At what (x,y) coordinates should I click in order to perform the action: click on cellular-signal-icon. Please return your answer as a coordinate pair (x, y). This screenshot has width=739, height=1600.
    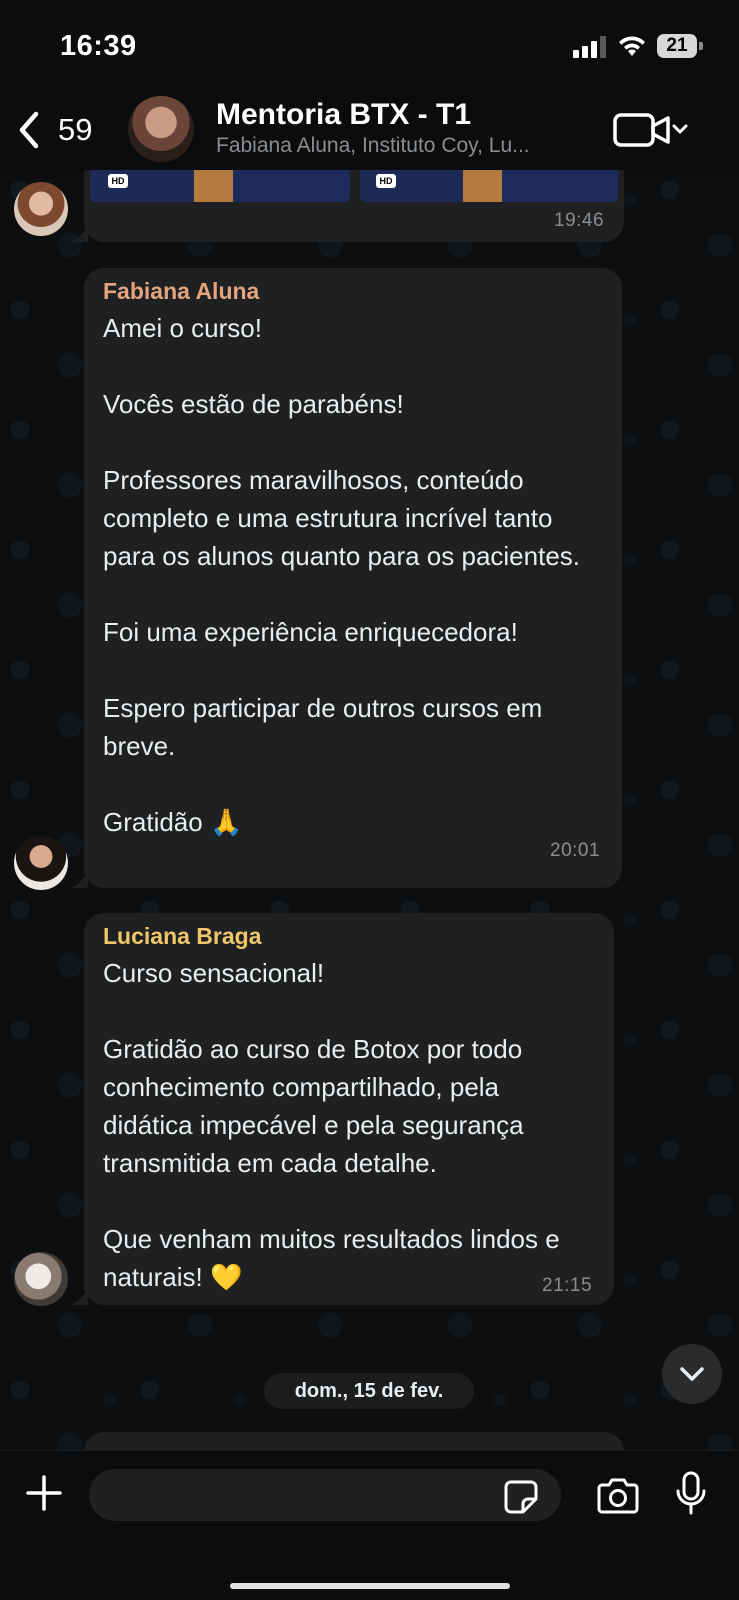
    Looking at the image, I should click on (590, 47).